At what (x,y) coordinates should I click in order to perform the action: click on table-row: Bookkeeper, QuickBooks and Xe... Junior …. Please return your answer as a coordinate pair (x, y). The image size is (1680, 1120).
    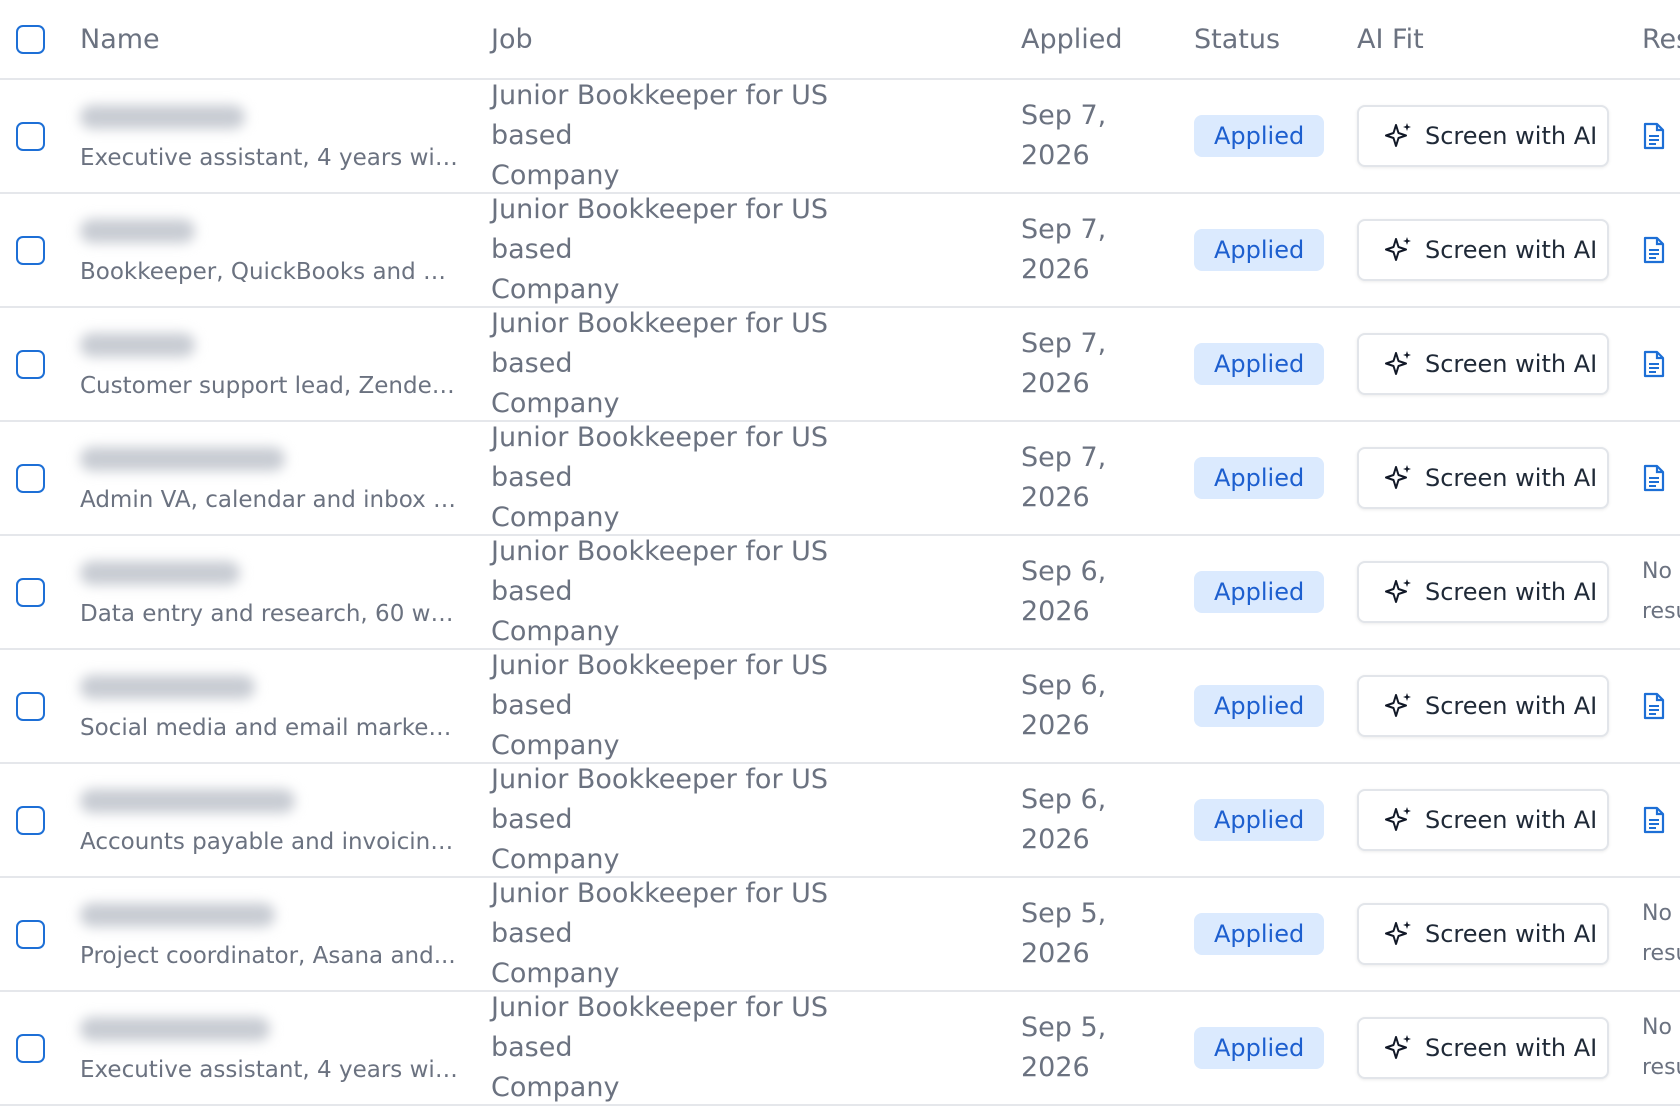
    Looking at the image, I should click on (840, 251).